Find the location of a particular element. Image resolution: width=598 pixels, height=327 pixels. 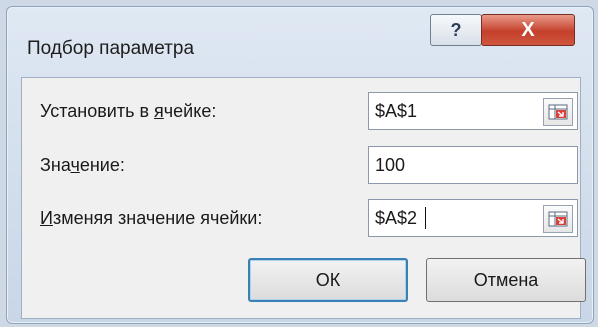

text-caret is located at coordinates (425, 218).